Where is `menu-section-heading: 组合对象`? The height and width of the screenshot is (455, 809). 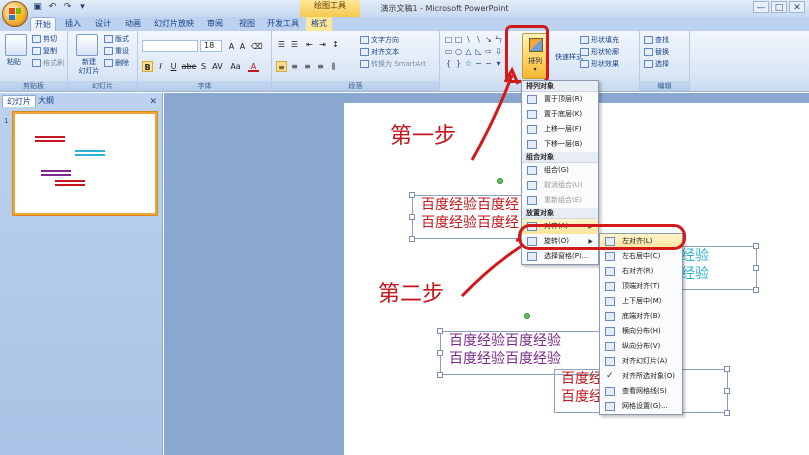 menu-section-heading: 组合对象 is located at coordinates (560, 157).